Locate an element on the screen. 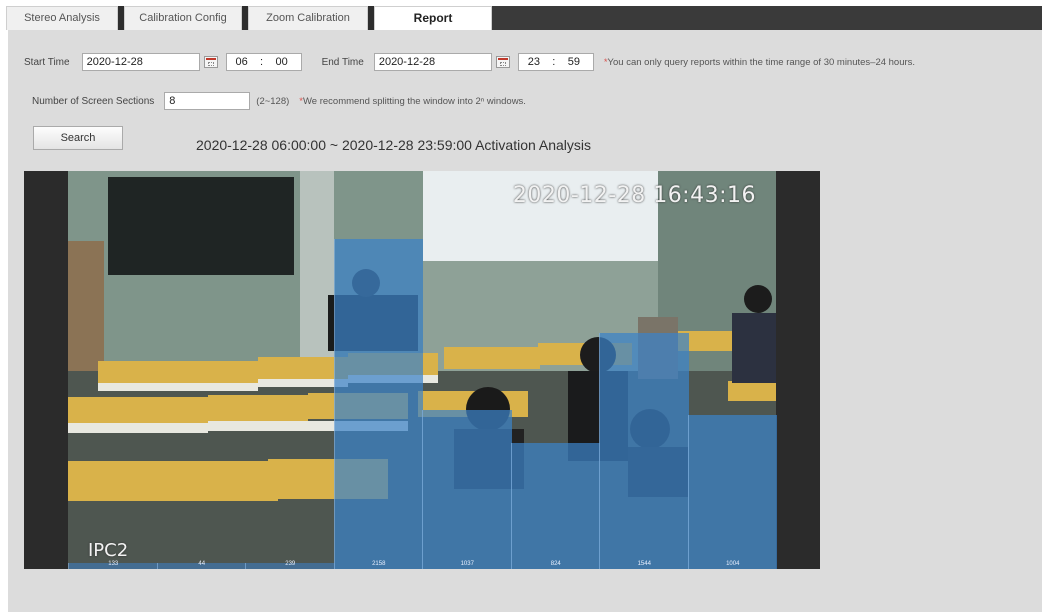 The width and height of the screenshot is (1042, 612). screen-sections-range: (2~128) is located at coordinates (273, 101).